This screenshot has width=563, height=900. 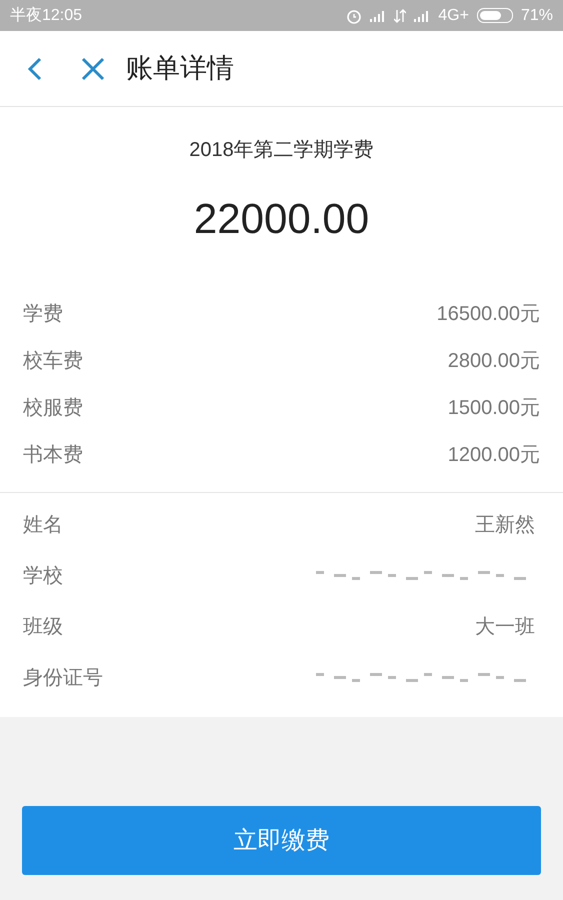 What do you see at coordinates (488, 314) in the screenshot?
I see `fee-value: 16500.00元` at bounding box center [488, 314].